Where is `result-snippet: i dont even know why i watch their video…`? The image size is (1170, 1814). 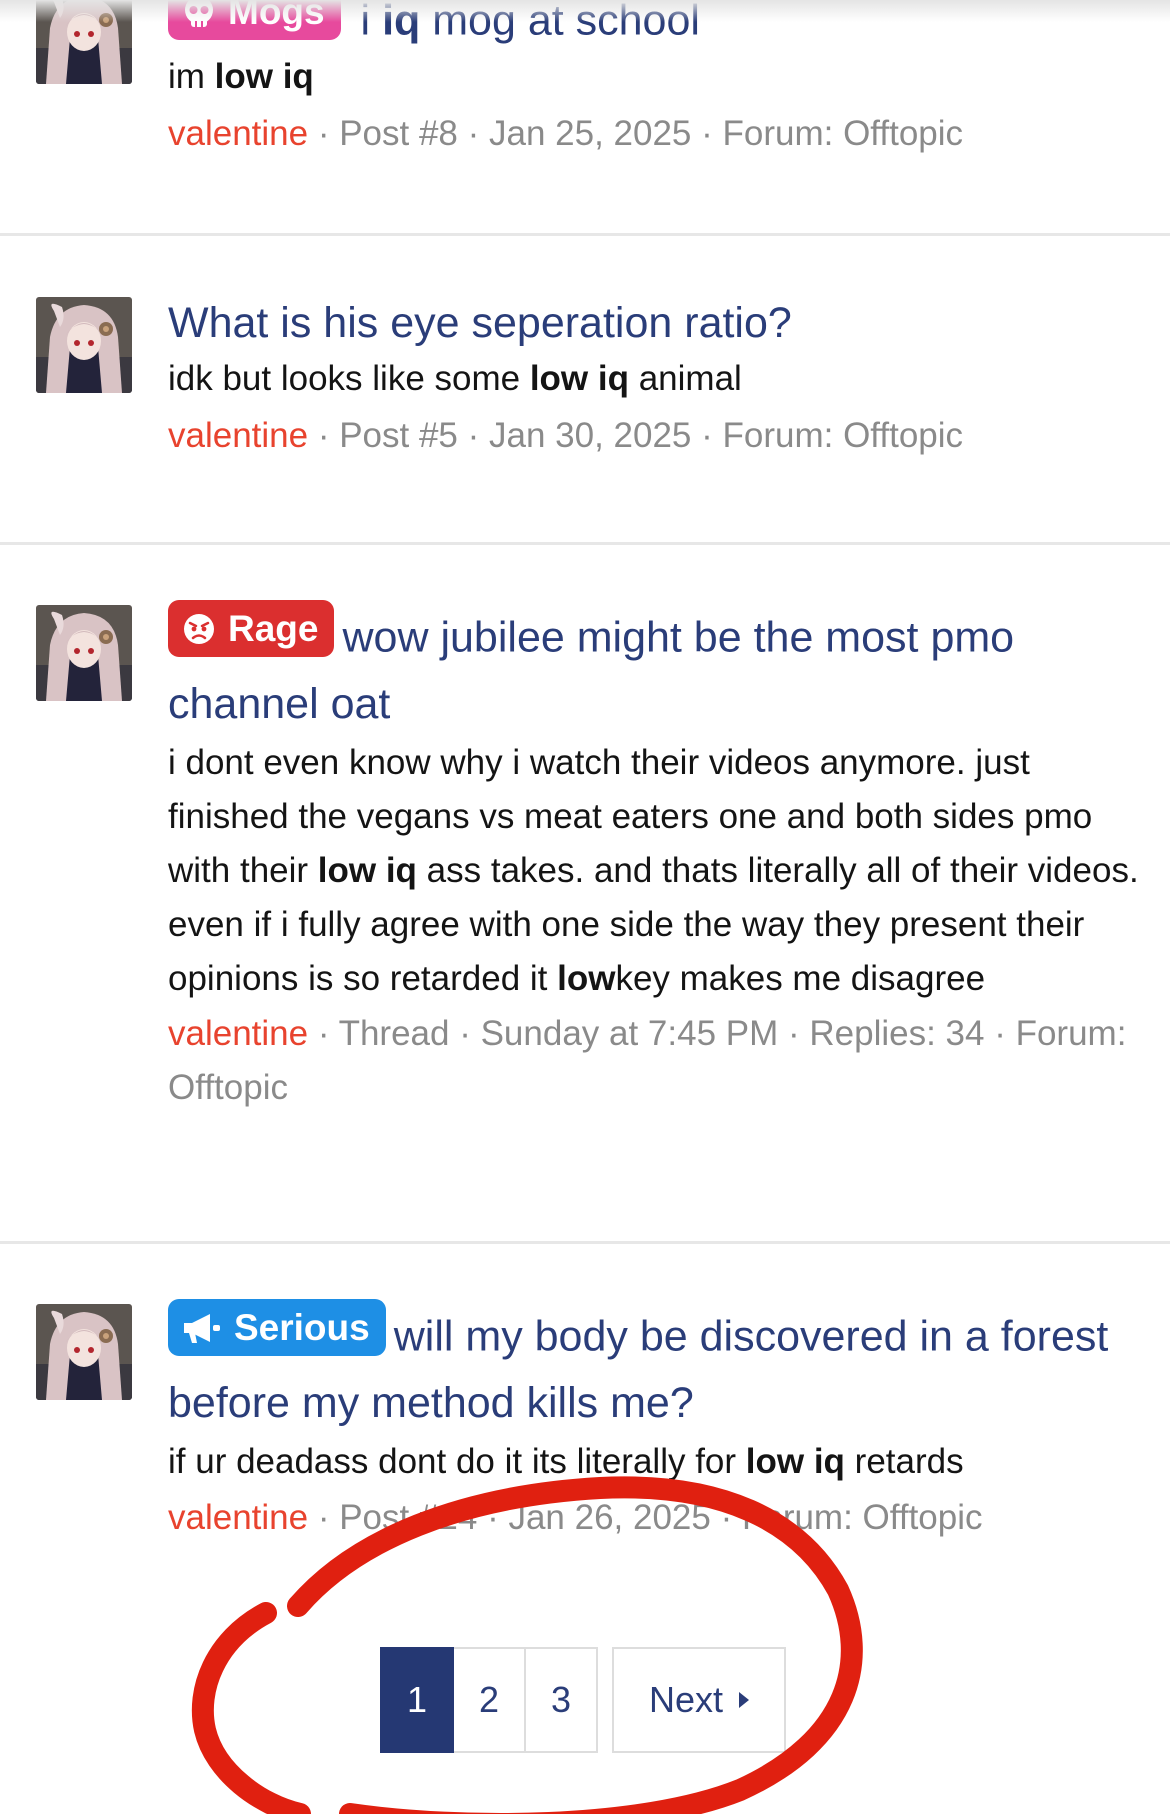 result-snippet: i dont even know why i watch their video… is located at coordinates (658, 871).